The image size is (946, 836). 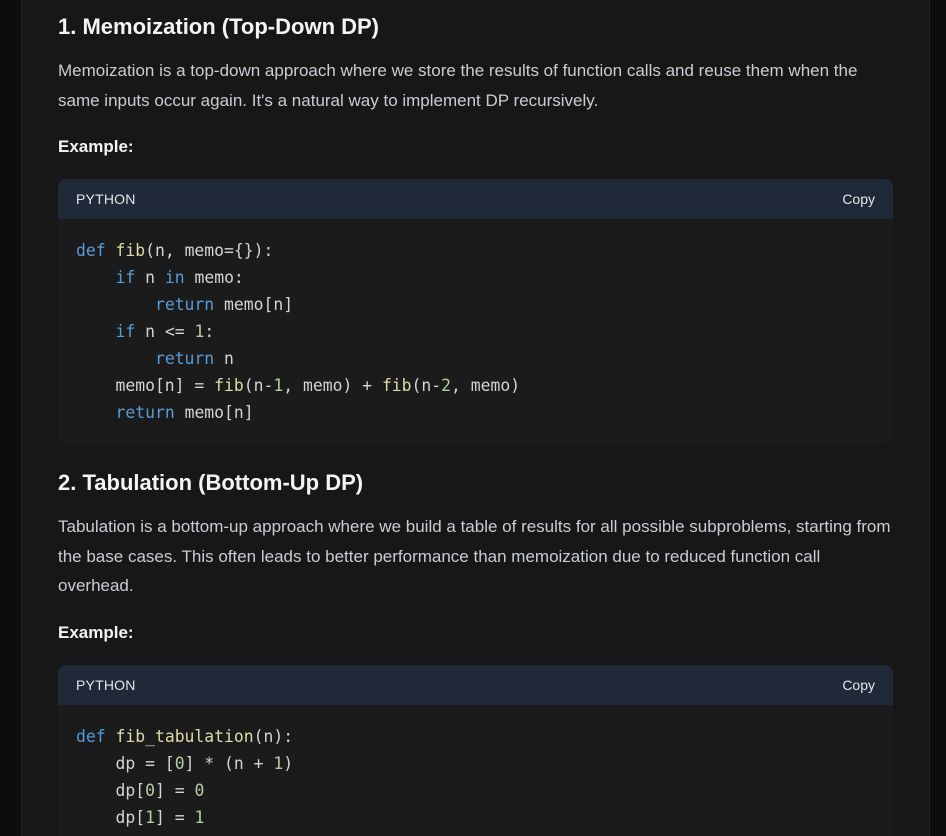 What do you see at coordinates (229, 763) in the screenshot?
I see `code-token: ] * (n +` at bounding box center [229, 763].